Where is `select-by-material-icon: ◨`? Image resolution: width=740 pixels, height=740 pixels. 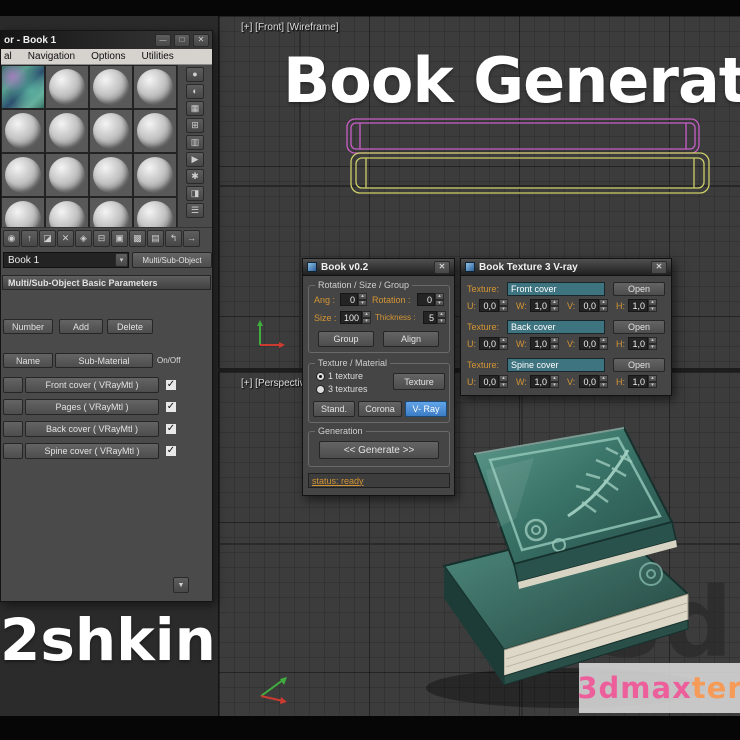 select-by-material-icon: ◨ is located at coordinates (195, 193).